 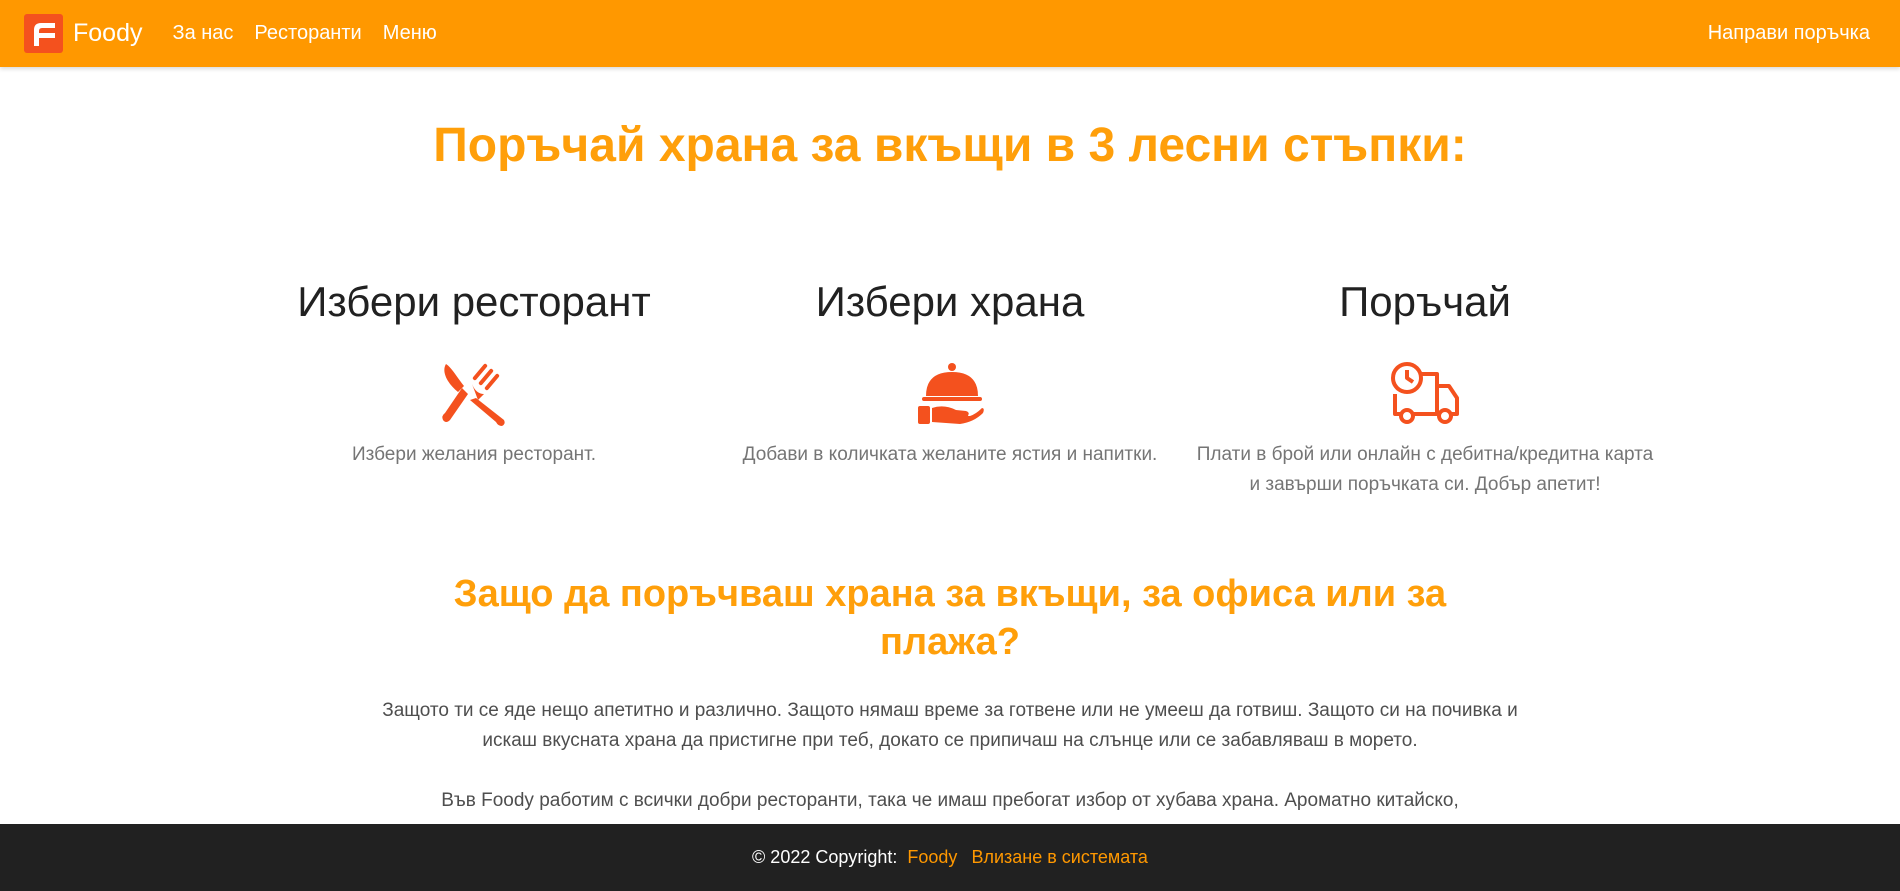 I want to click on nav-links: За нас Ресторанти Меню, so click(x=314, y=33).